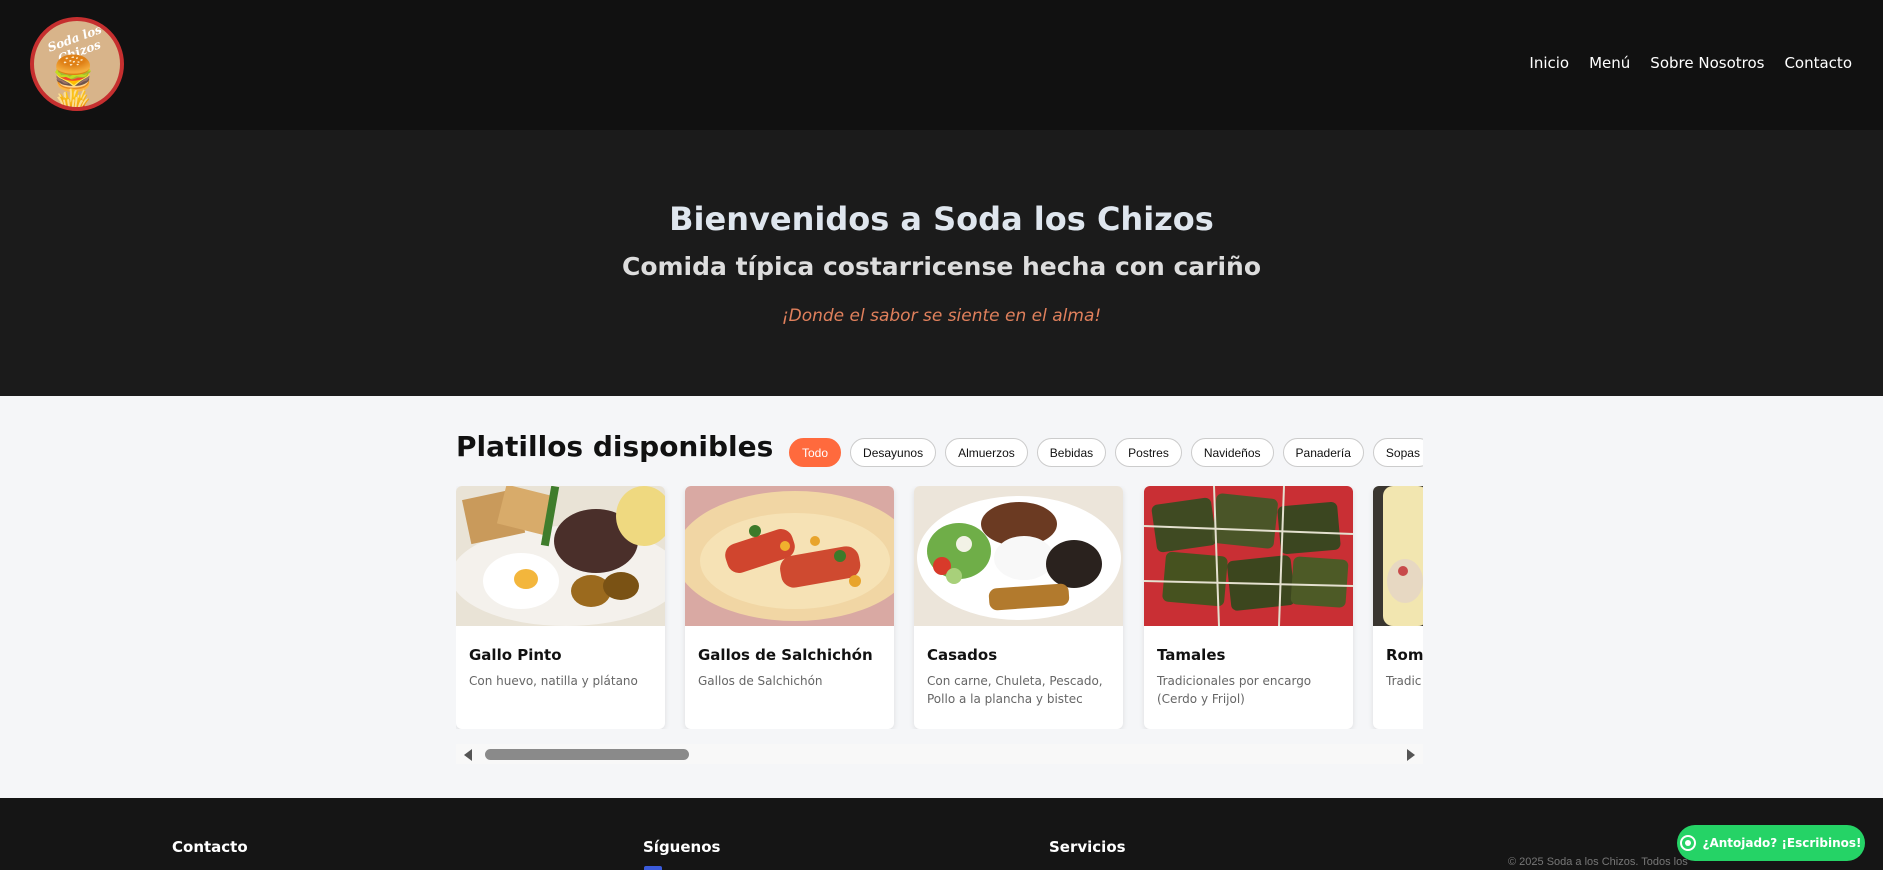 The image size is (1883, 870). What do you see at coordinates (941, 219) in the screenshot?
I see `hero-title: Bienvenidos a Soda los Chizos` at bounding box center [941, 219].